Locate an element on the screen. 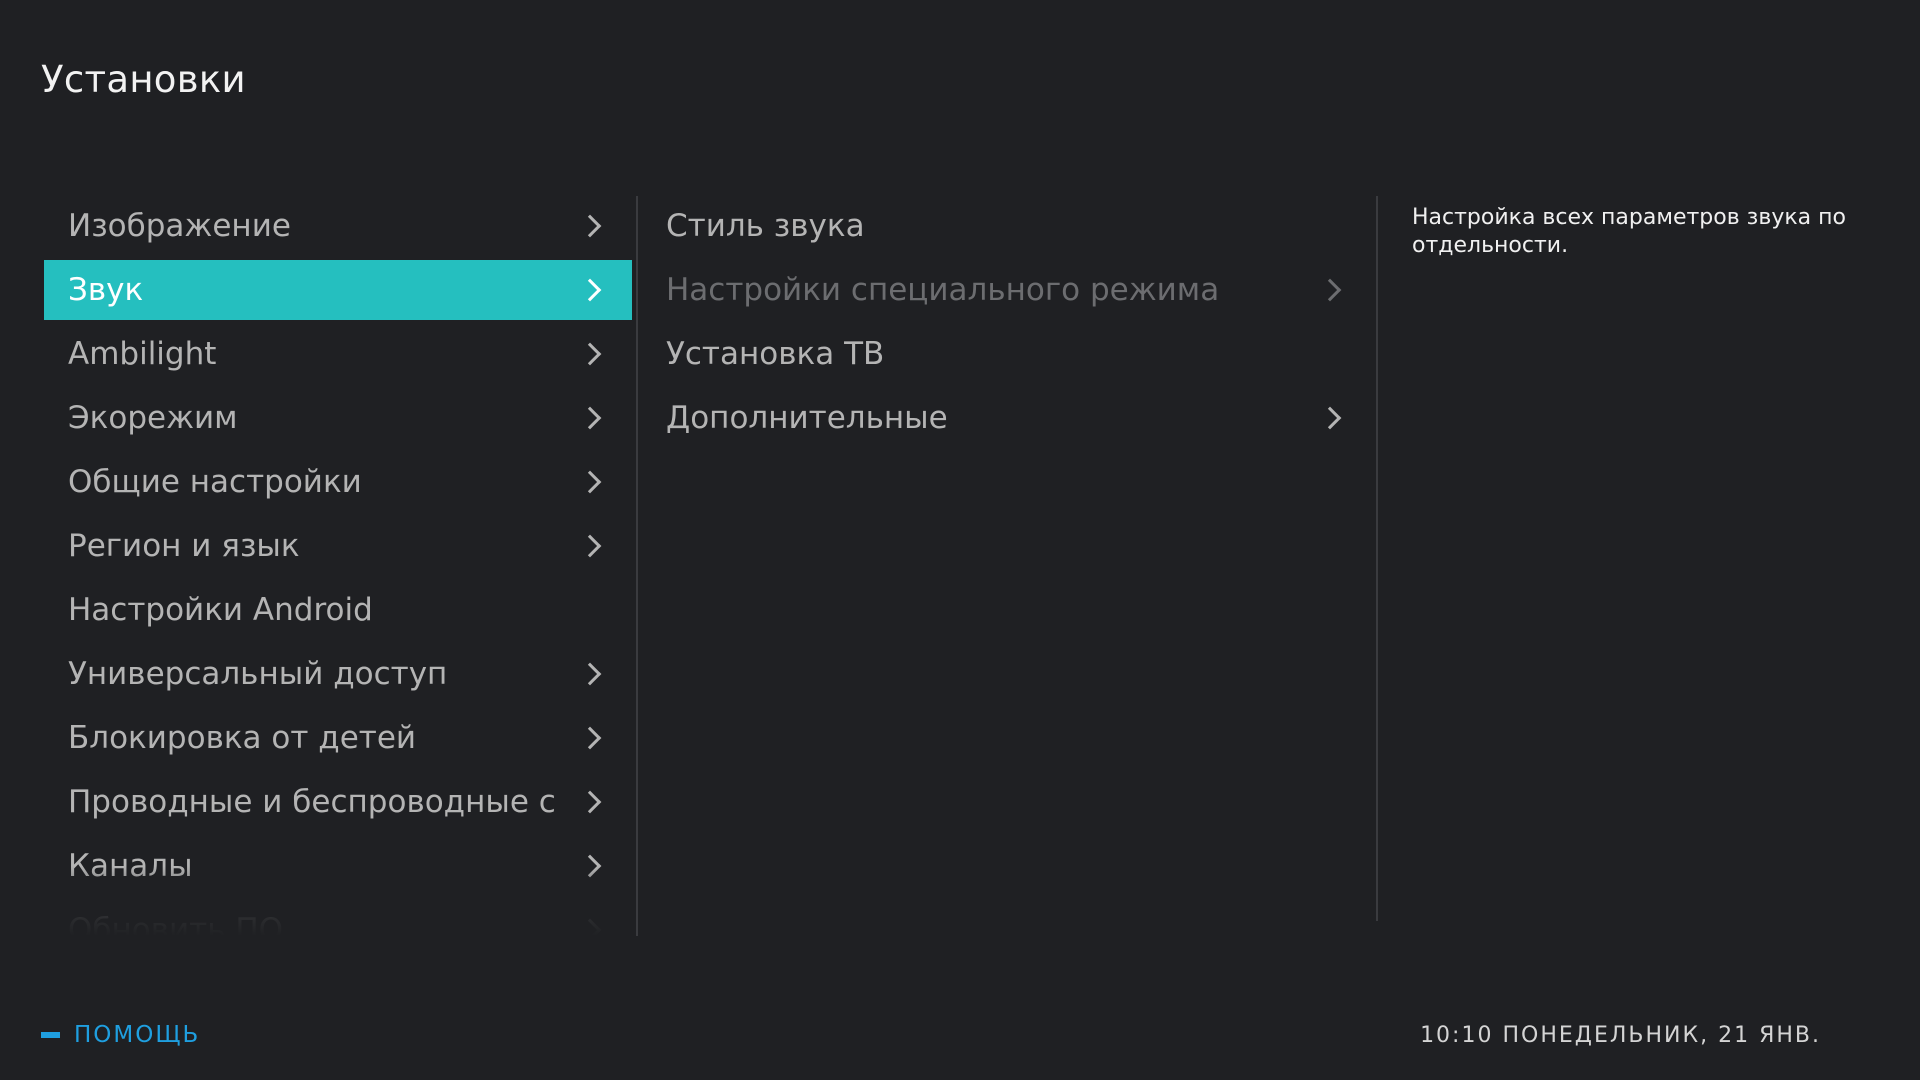 The height and width of the screenshot is (1080, 1920). menu-item-general-settings: Общие настройки is located at coordinates (338, 482).